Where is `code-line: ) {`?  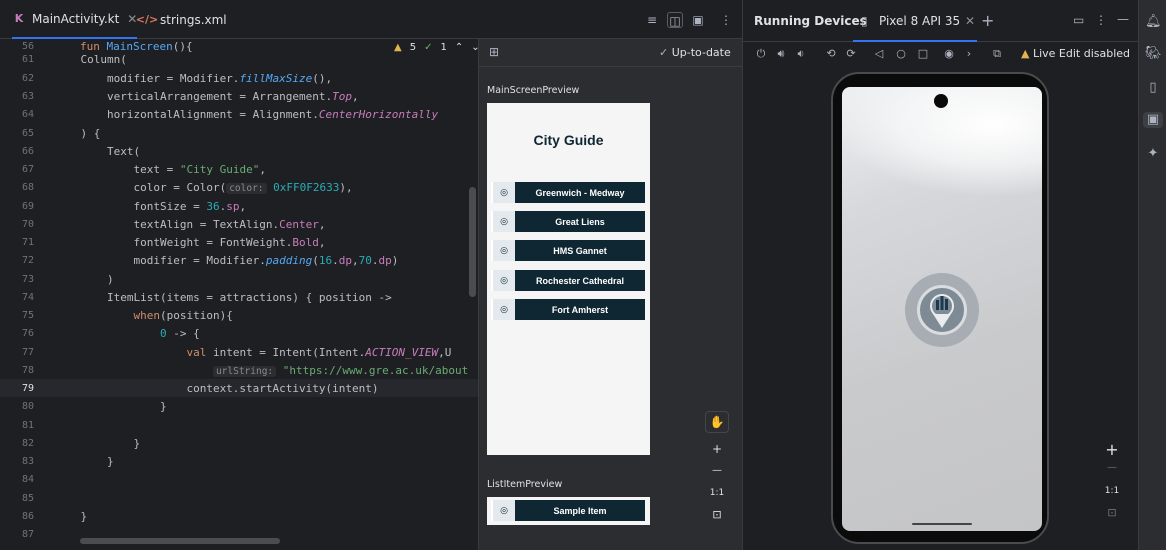
code-line: ) { is located at coordinates (77, 133).